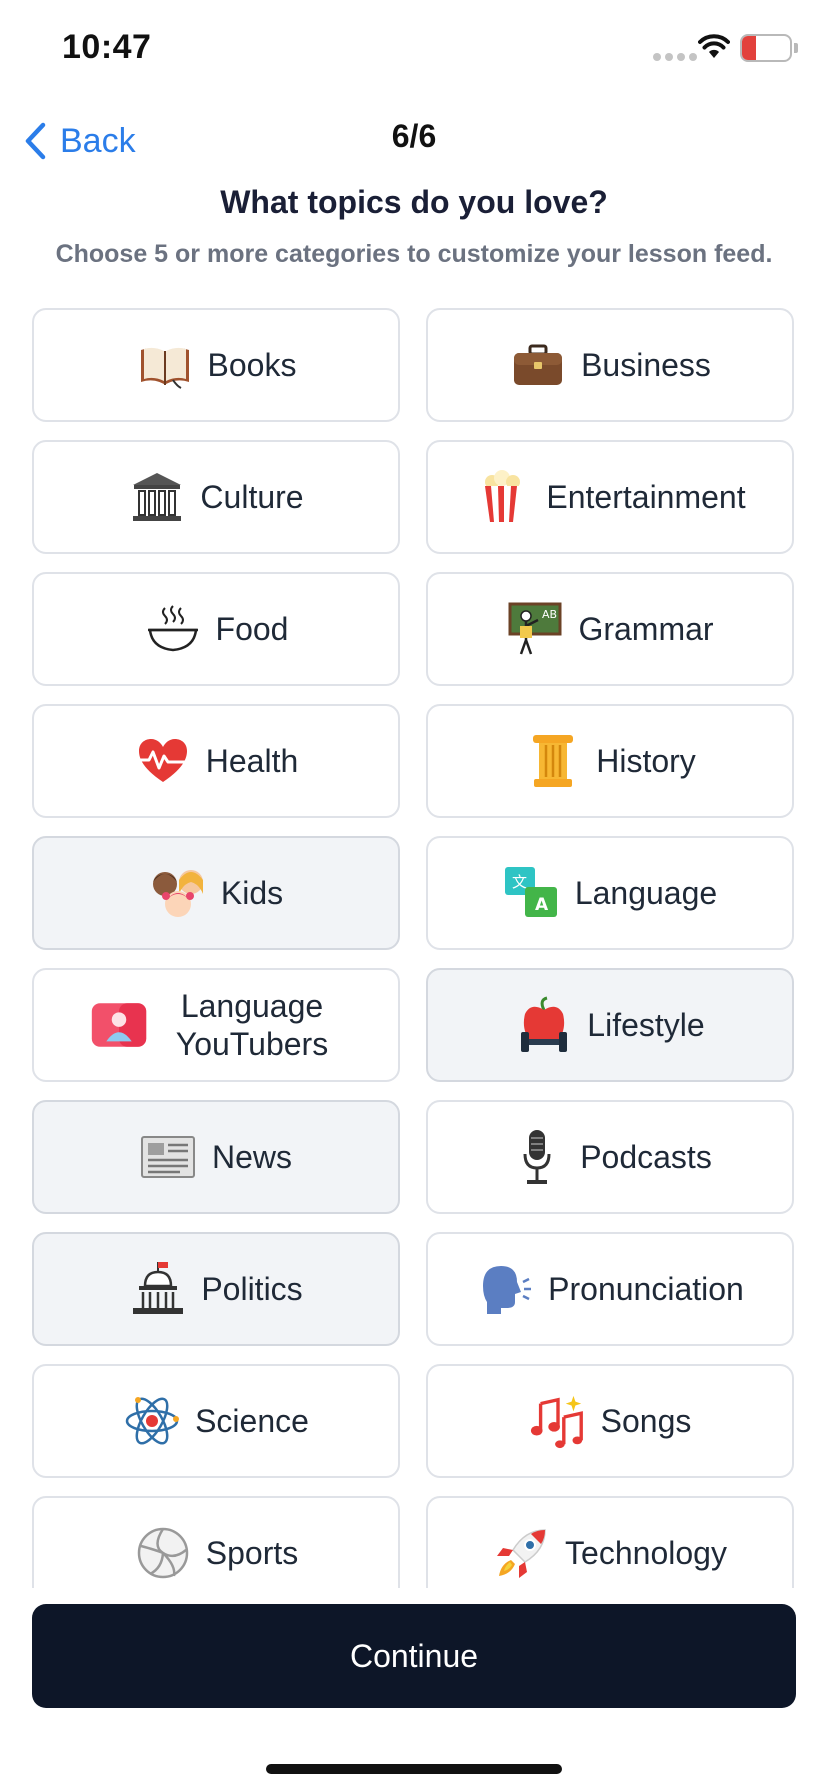 The height and width of the screenshot is (1792, 828). I want to click on topic-label: Podcasts, so click(646, 1157).